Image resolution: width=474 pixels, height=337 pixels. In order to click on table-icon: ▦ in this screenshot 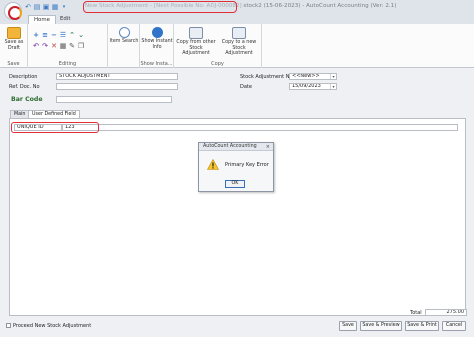, I will do `click(63, 46)`.